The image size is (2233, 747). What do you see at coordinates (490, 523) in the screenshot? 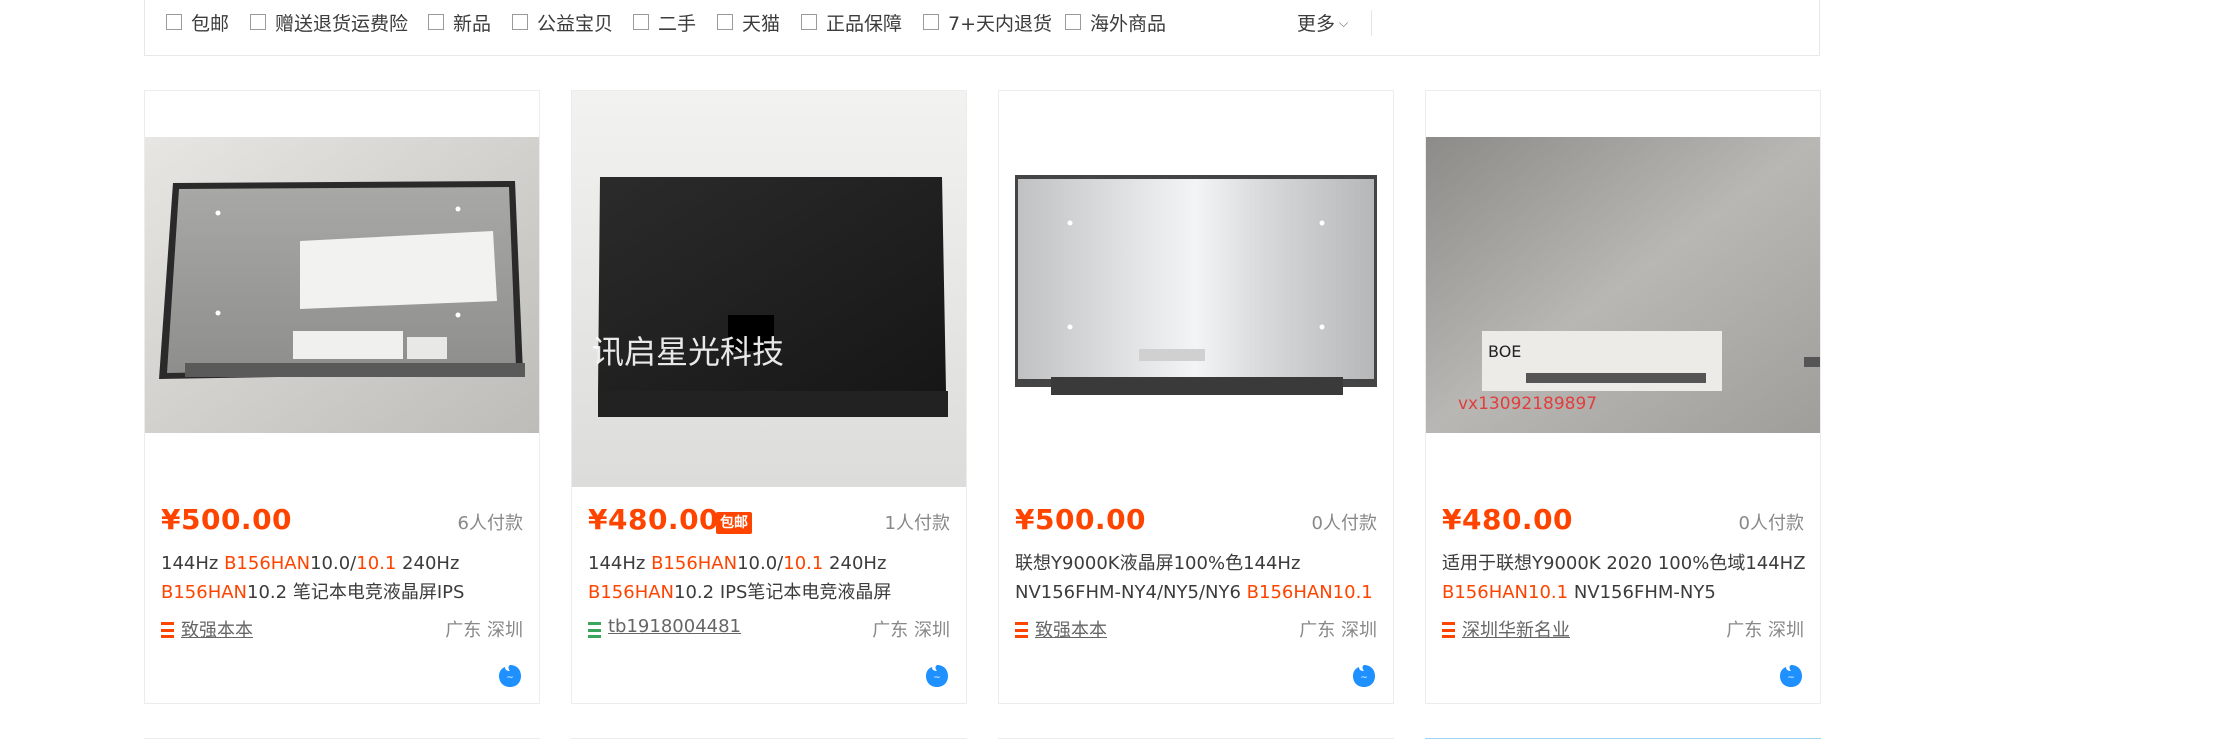
I see `sales-count: 6人付款` at bounding box center [490, 523].